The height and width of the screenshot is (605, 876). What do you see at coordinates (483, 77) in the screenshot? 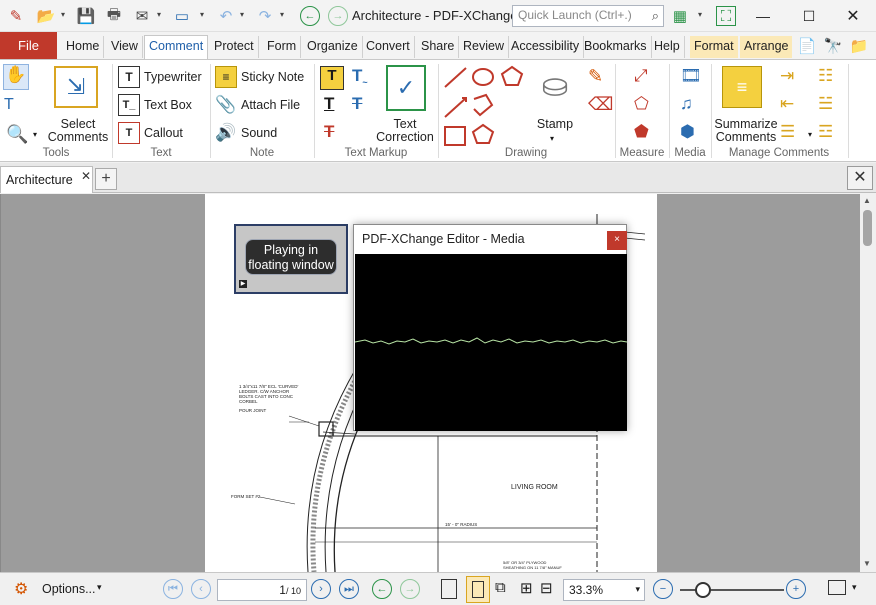
I see `oval-icon` at bounding box center [483, 77].